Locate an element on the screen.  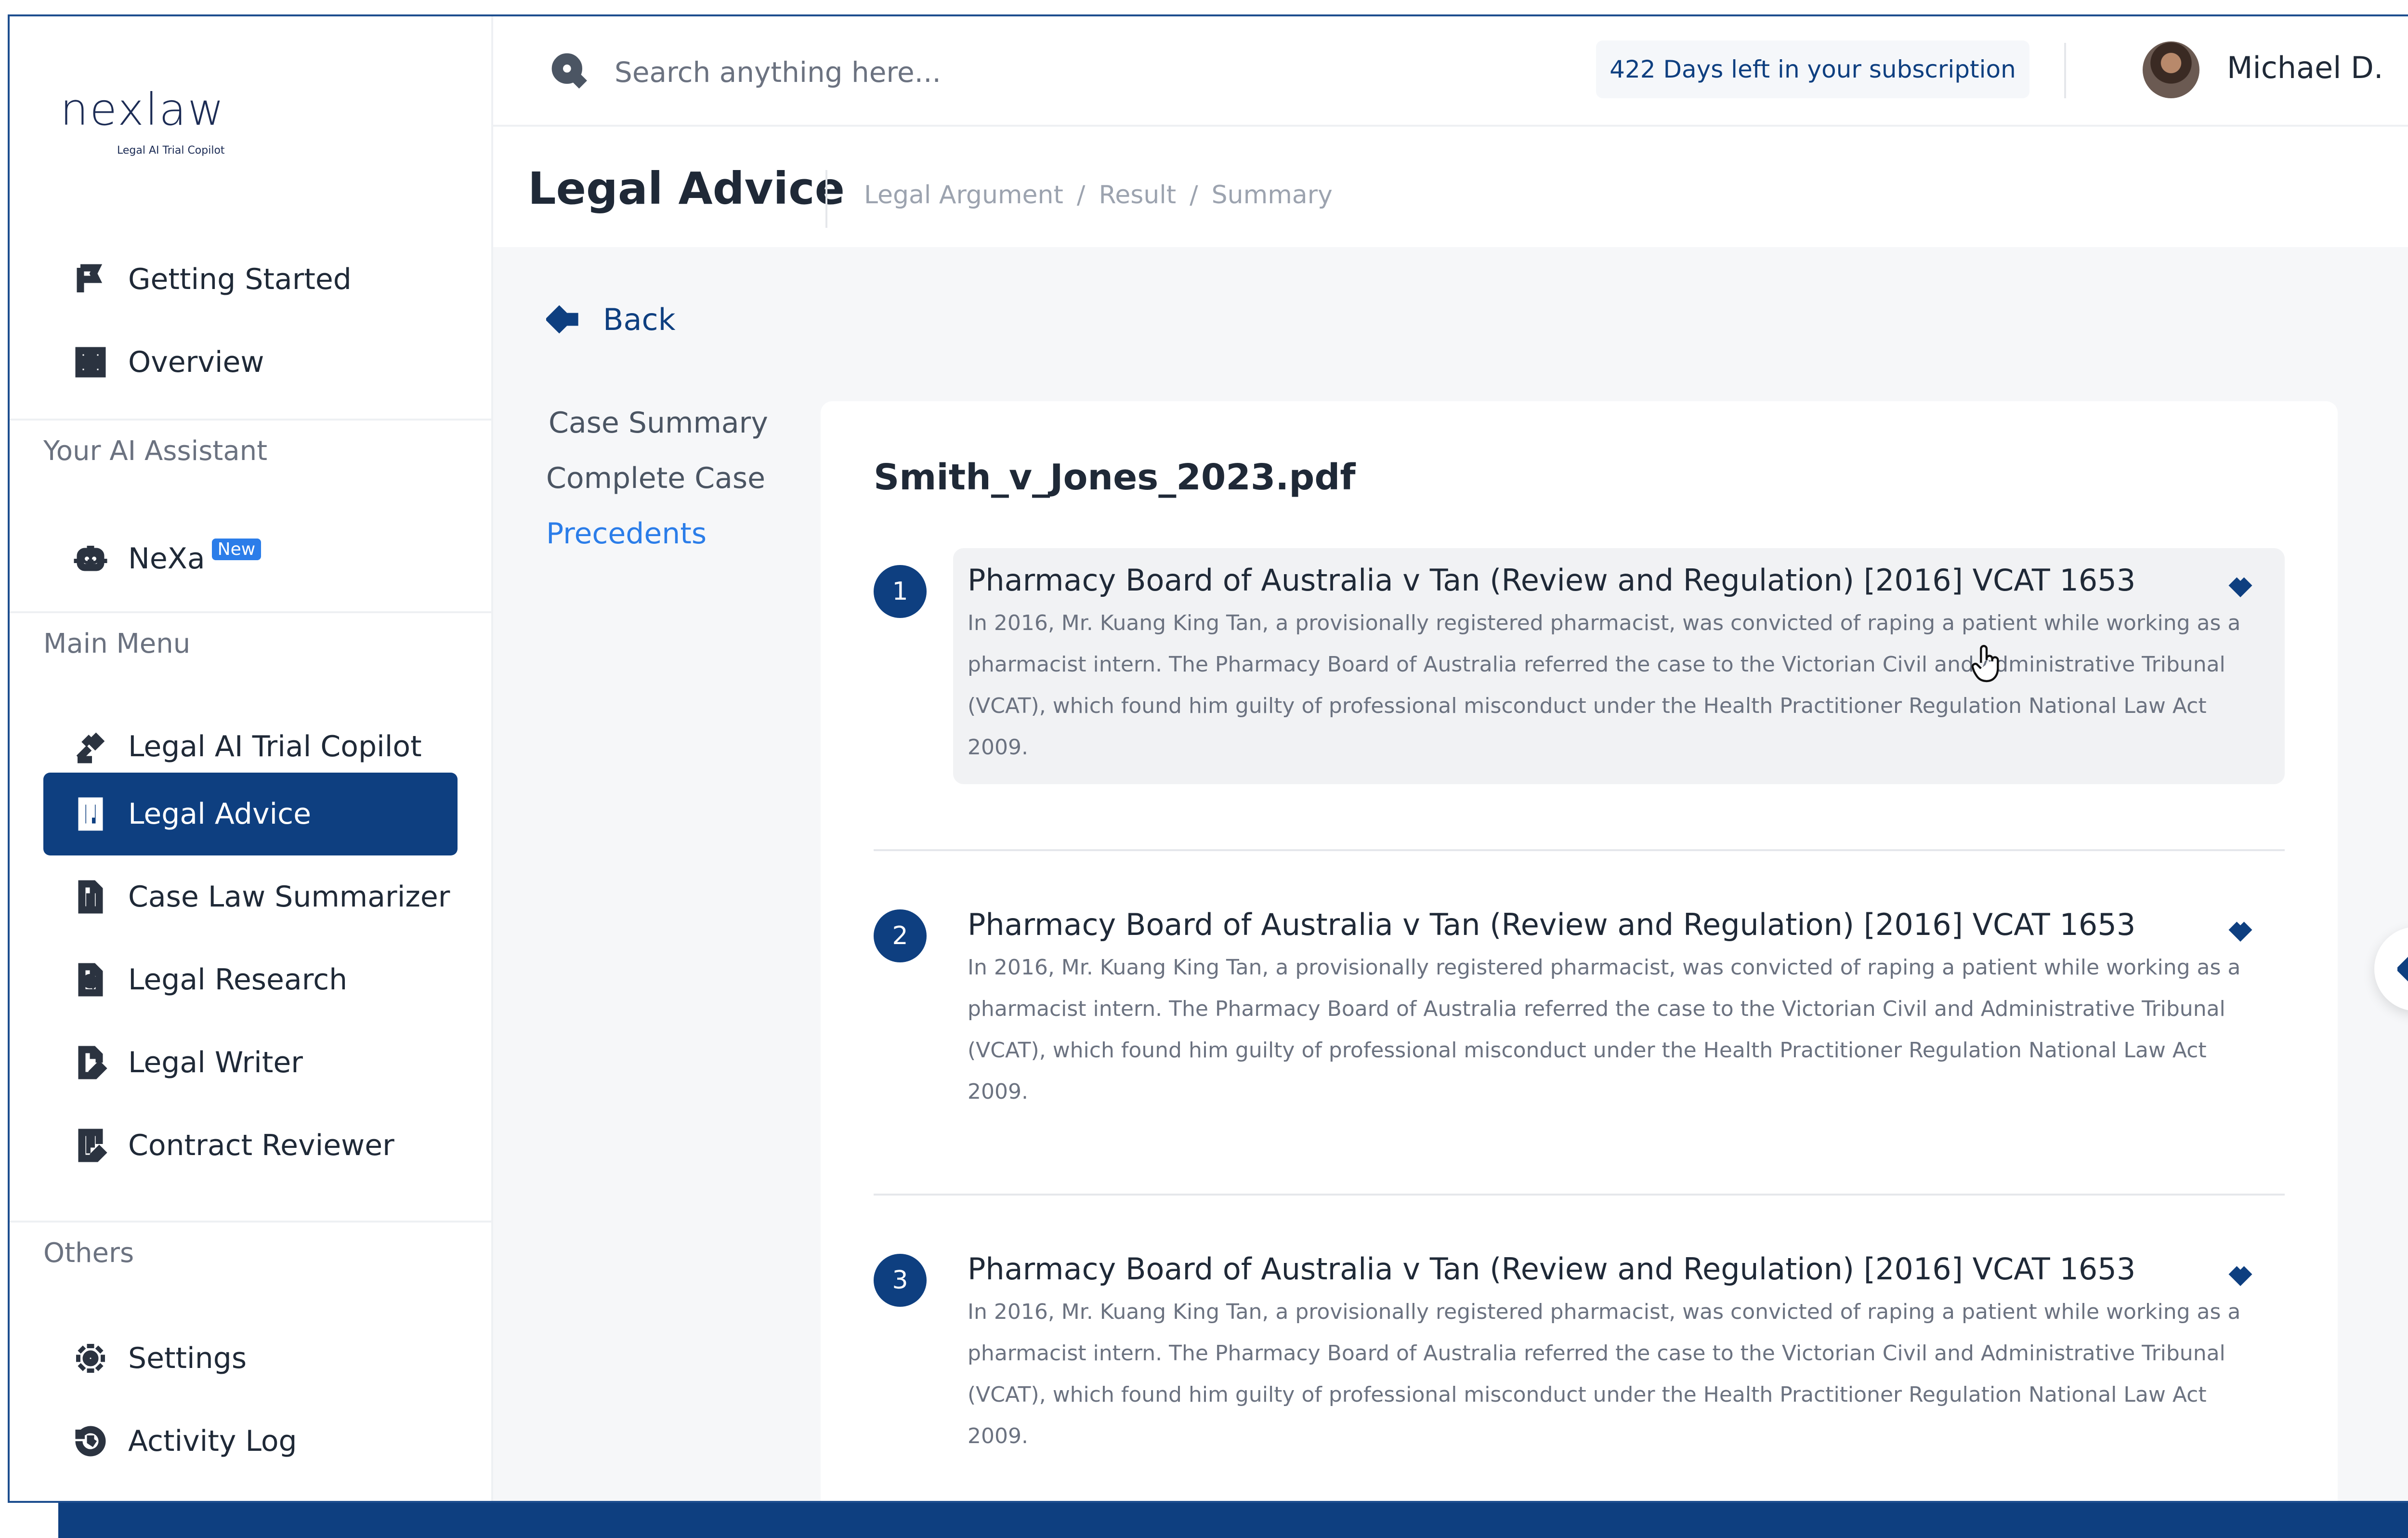
sidebar-item-overview: Overview is located at coordinates (250, 362).